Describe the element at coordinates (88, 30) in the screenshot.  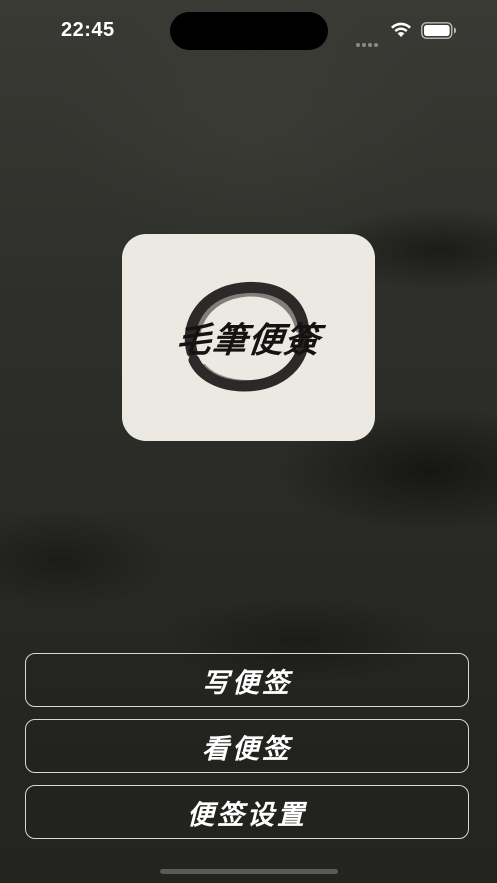
I see `status-time: 22:45` at that location.